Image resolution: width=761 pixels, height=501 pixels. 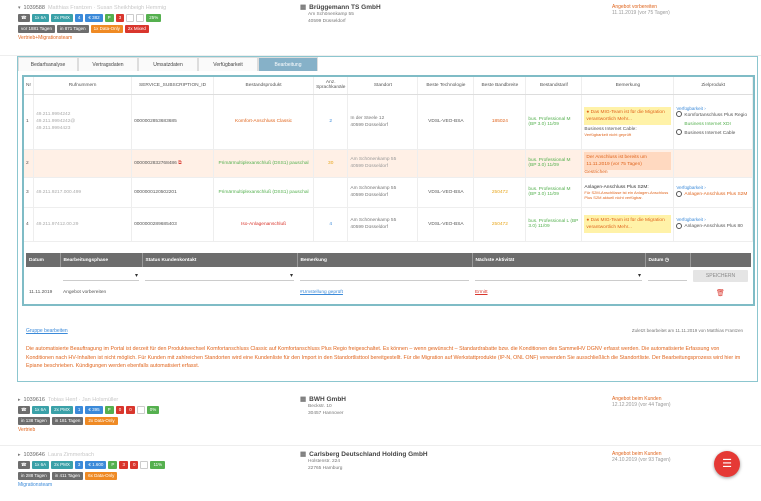 I want to click on tab-umsatzdaten: Umsatzdaten, so click(x=168, y=64).